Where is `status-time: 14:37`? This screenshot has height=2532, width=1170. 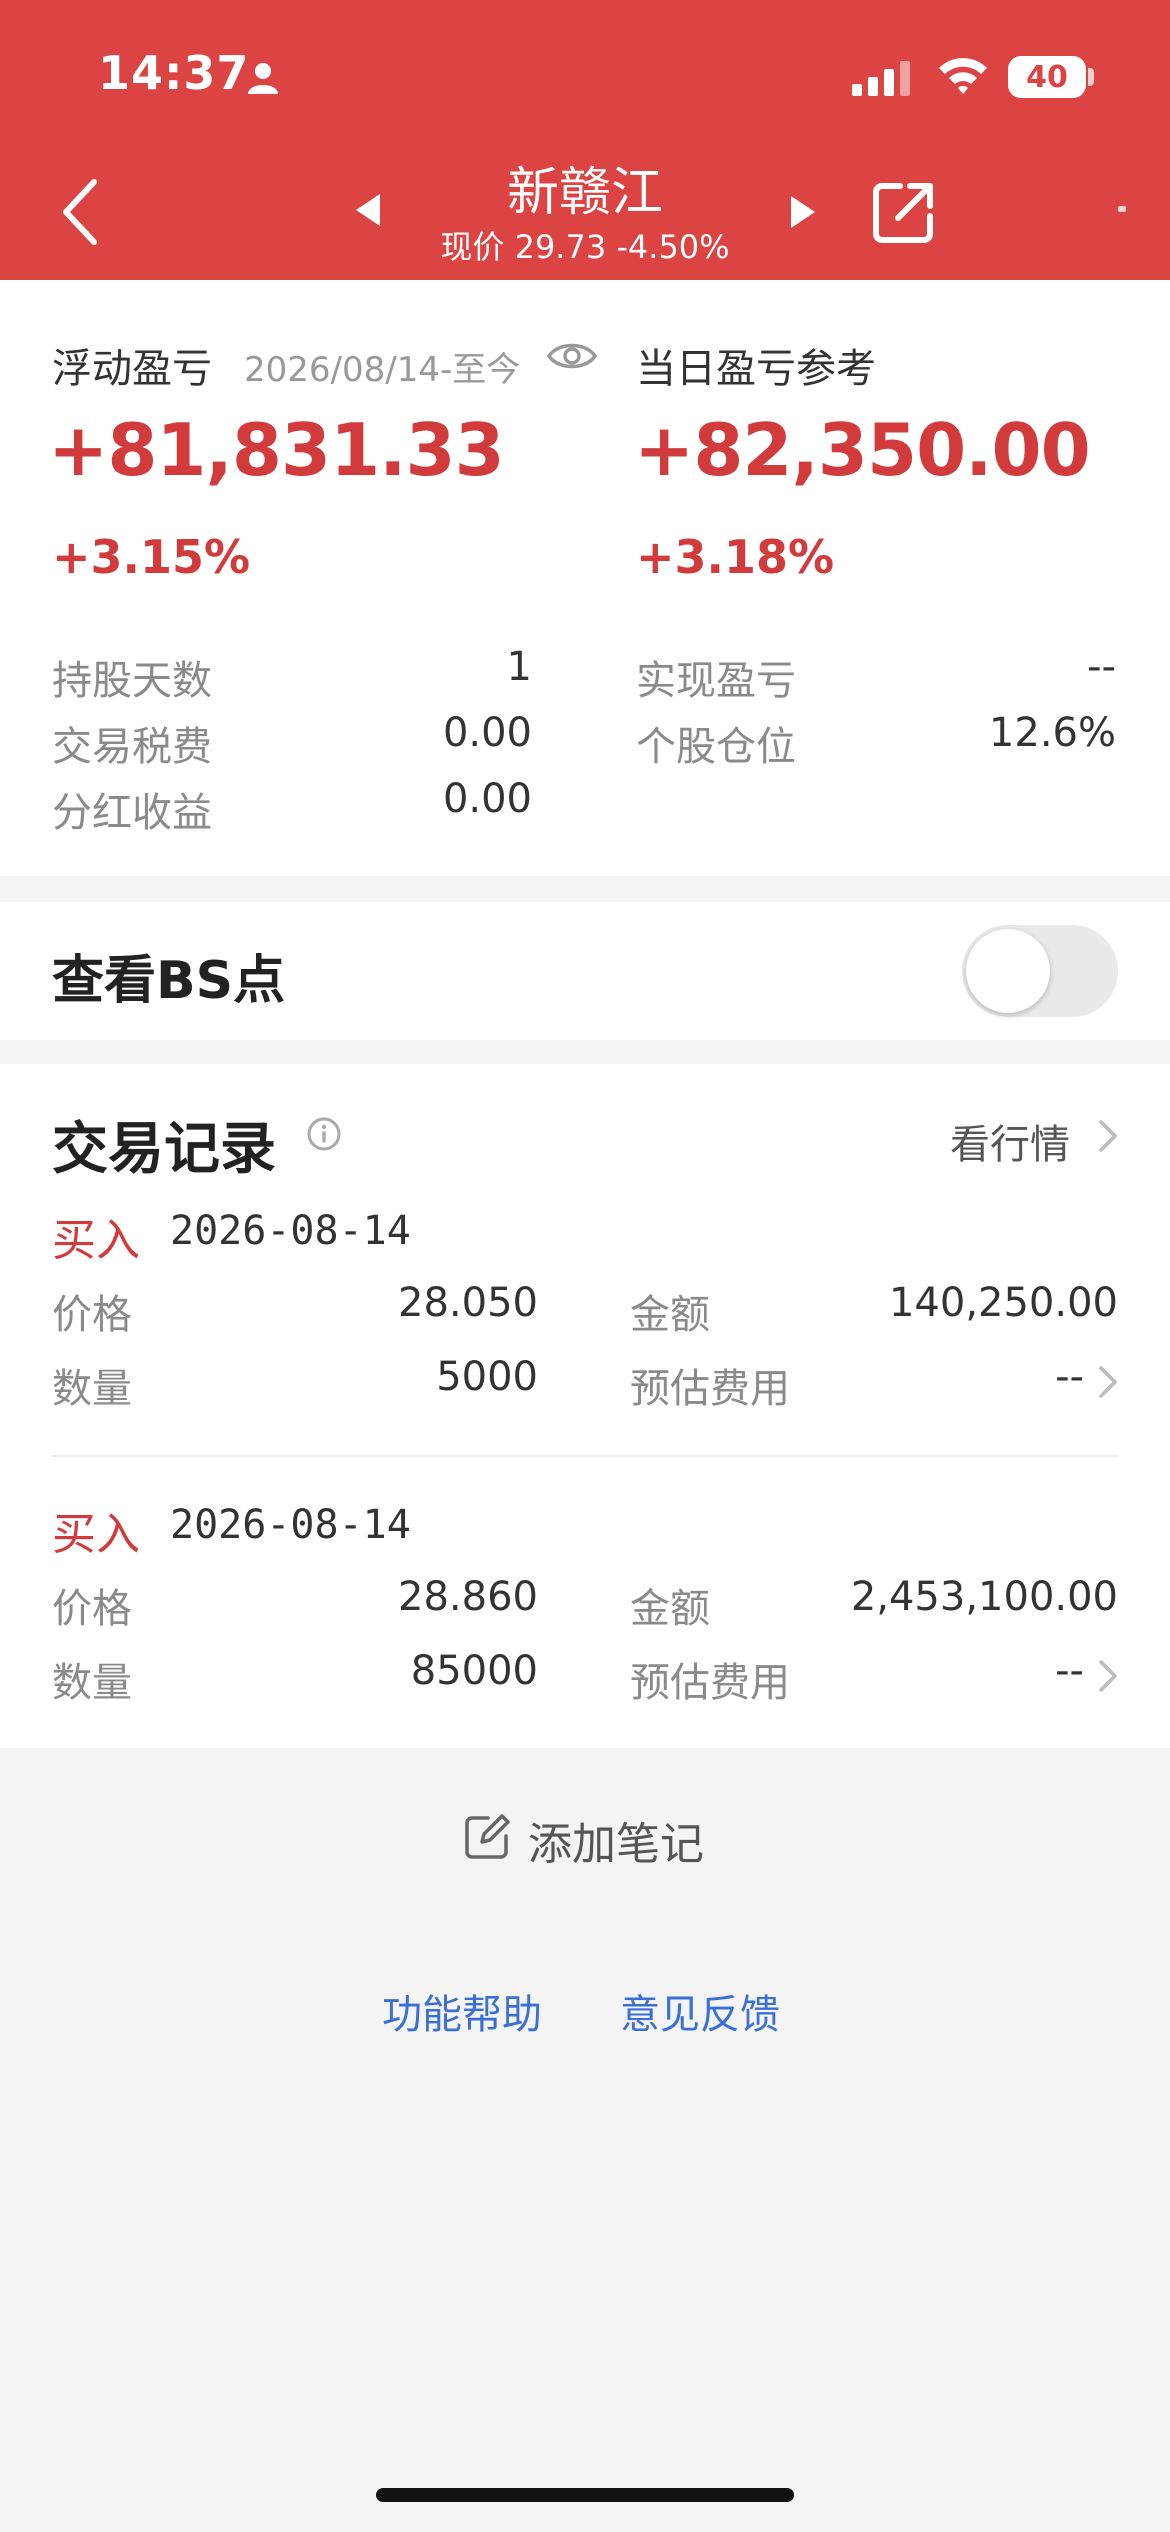 status-time: 14:37 is located at coordinates (174, 73).